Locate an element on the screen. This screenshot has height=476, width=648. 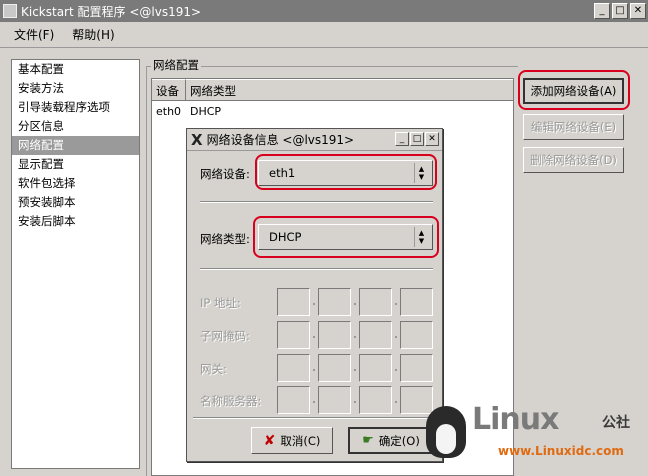
maximize-icon: □ is located at coordinates (620, 11).